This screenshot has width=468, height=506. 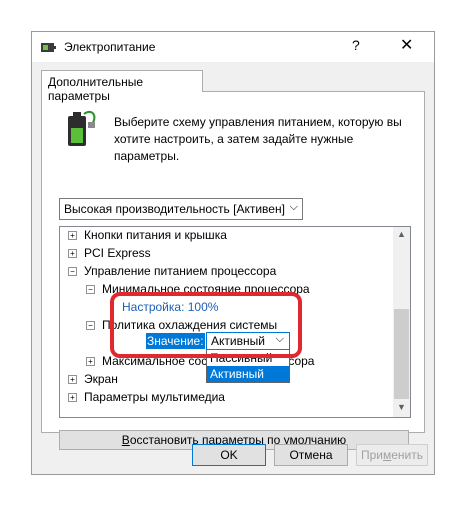 I want to click on ok-button: OK, so click(x=229, y=455).